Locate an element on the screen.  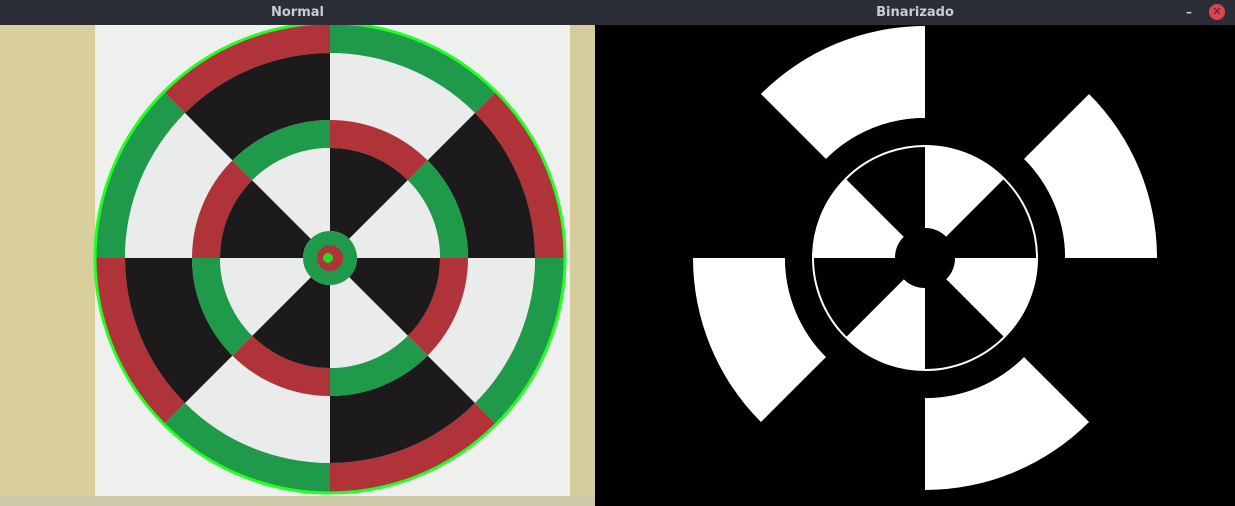
binarizado-window-title: Binarizado is located at coordinates (915, 12).